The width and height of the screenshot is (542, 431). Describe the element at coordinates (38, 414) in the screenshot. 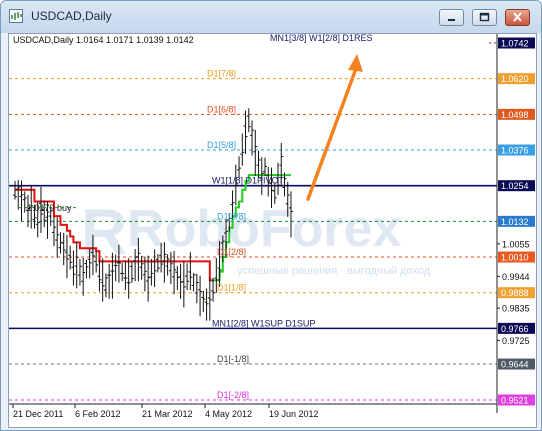

I see `time-tick-label: 21 Dec 2011` at that location.